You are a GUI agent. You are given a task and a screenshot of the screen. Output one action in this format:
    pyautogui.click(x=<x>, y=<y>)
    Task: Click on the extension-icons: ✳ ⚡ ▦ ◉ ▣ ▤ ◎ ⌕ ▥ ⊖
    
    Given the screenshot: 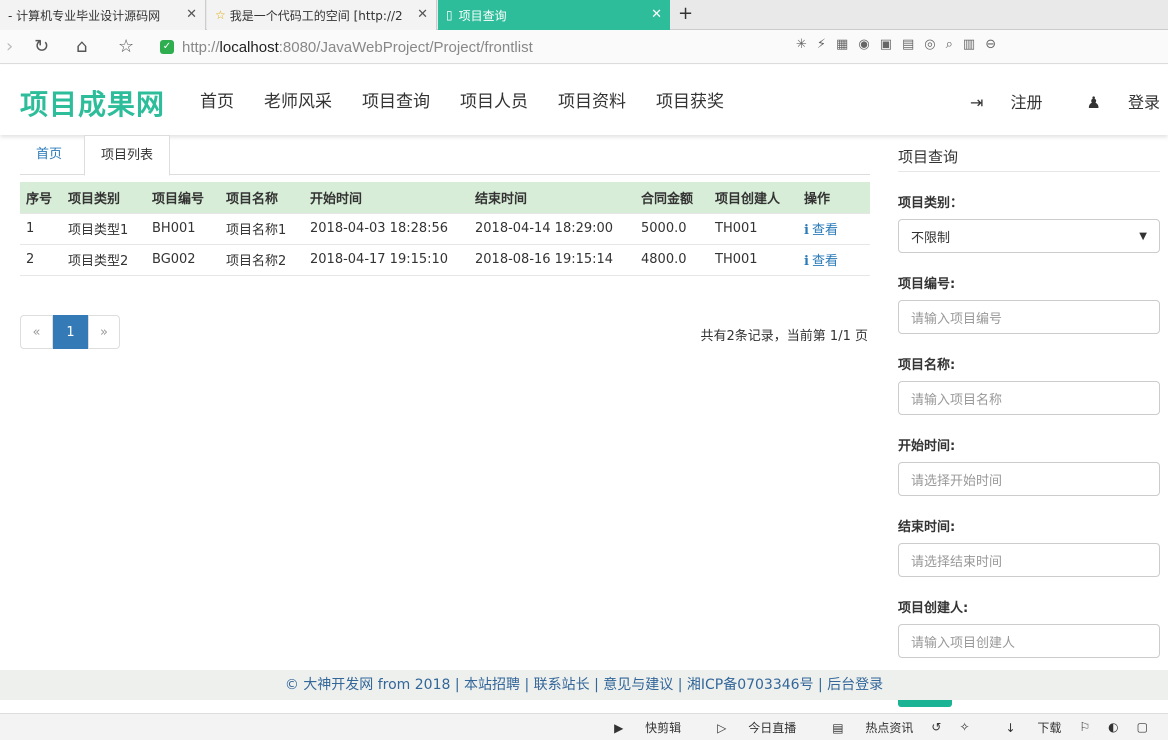 What is the action you would take?
    pyautogui.click(x=896, y=44)
    